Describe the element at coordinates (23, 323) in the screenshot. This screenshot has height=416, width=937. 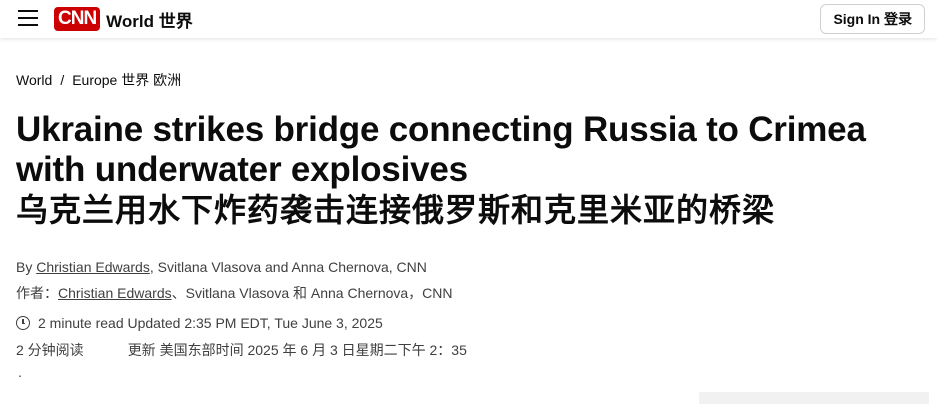
I see `clock-icon` at that location.